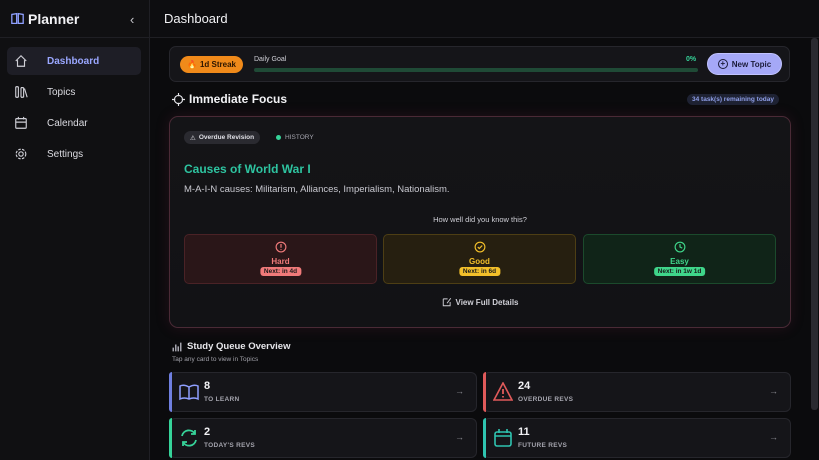 This screenshot has width=819, height=460. Describe the element at coordinates (479, 271) in the screenshot. I see `rate-good-next: Next: in 6d` at that location.